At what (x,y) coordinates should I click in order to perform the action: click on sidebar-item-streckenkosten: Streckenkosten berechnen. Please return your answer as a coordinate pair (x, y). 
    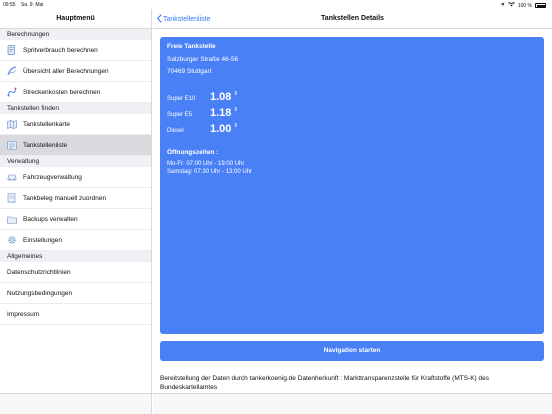
    Looking at the image, I should click on (75, 92).